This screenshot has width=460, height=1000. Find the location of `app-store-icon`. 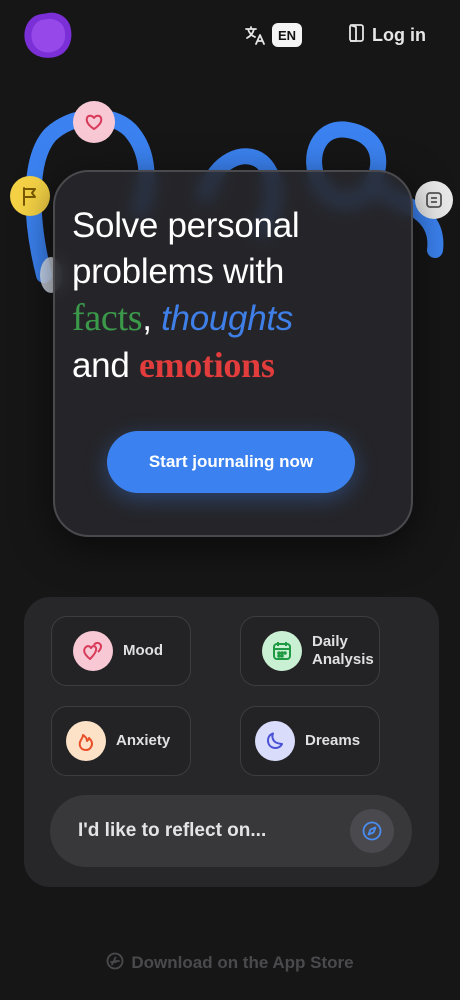

app-store-icon is located at coordinates (115, 963).